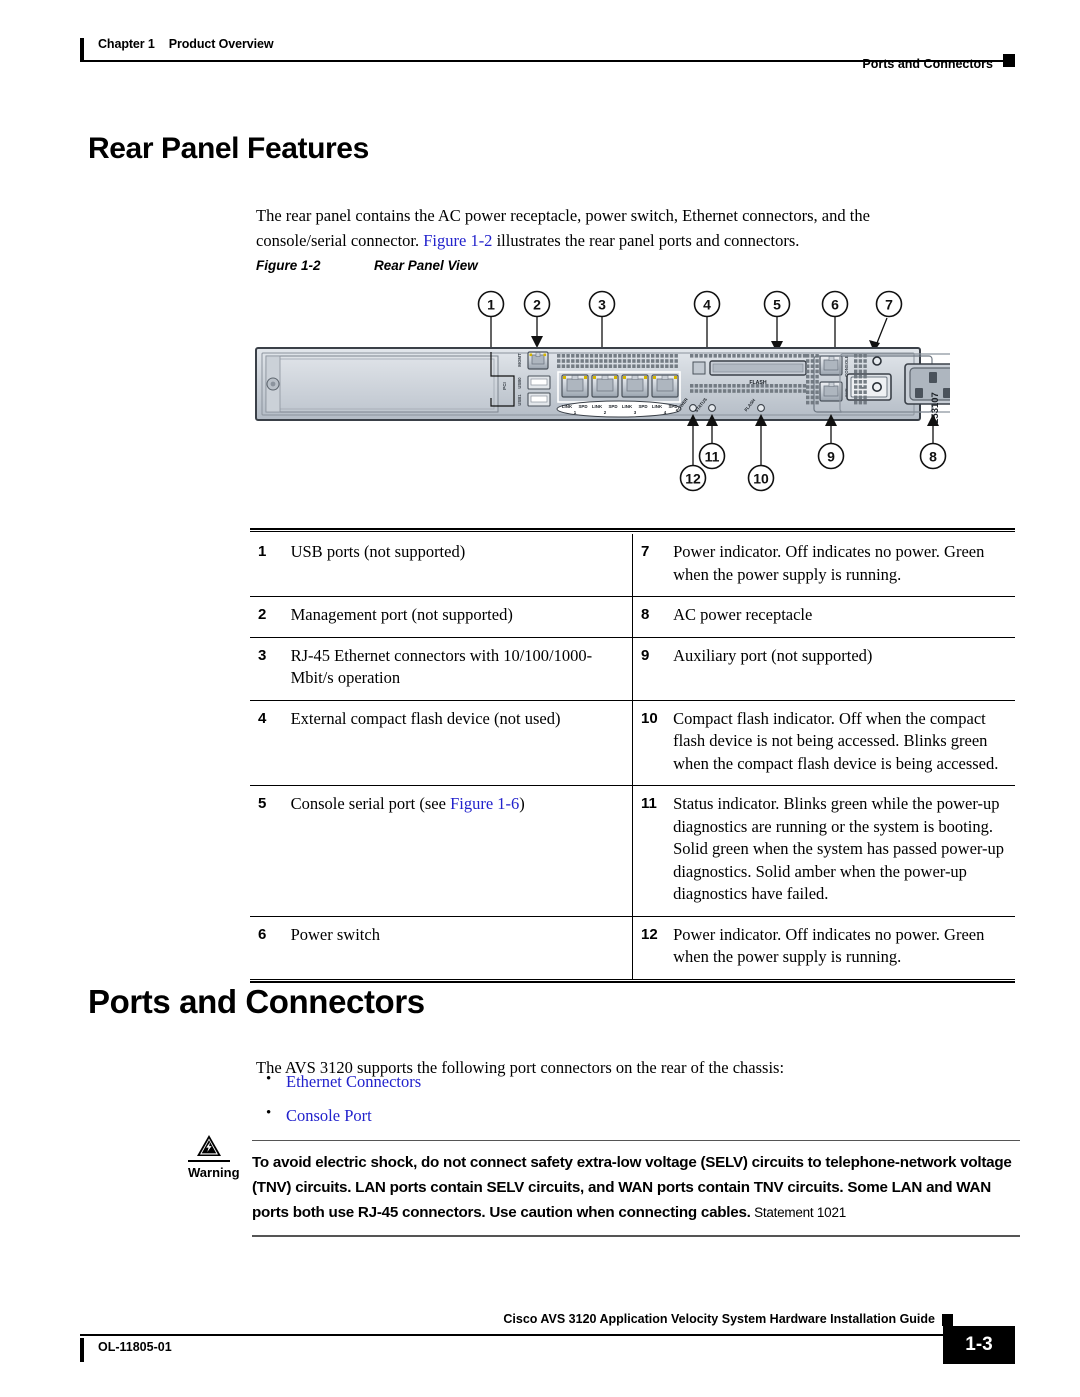  Describe the element at coordinates (126, 44) in the screenshot. I see `header-chapter-number: Chapter 1` at that location.